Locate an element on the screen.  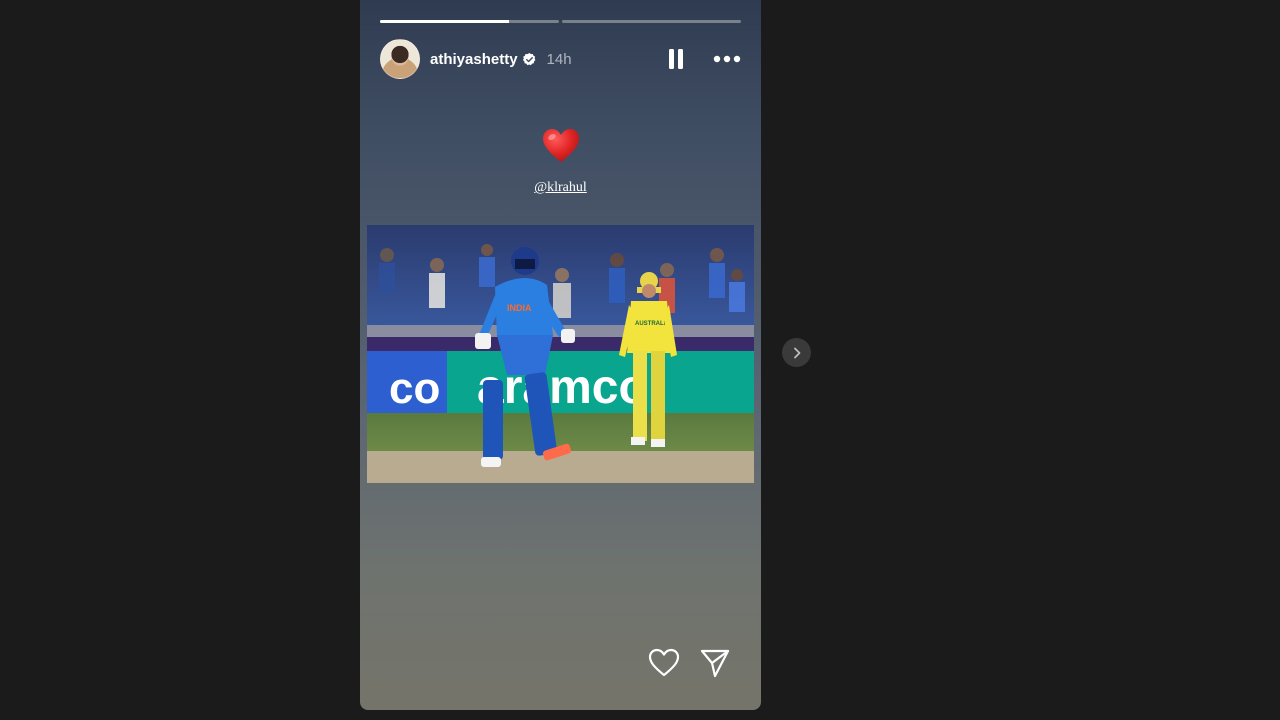
post-time: 14h is located at coordinates (559, 59).